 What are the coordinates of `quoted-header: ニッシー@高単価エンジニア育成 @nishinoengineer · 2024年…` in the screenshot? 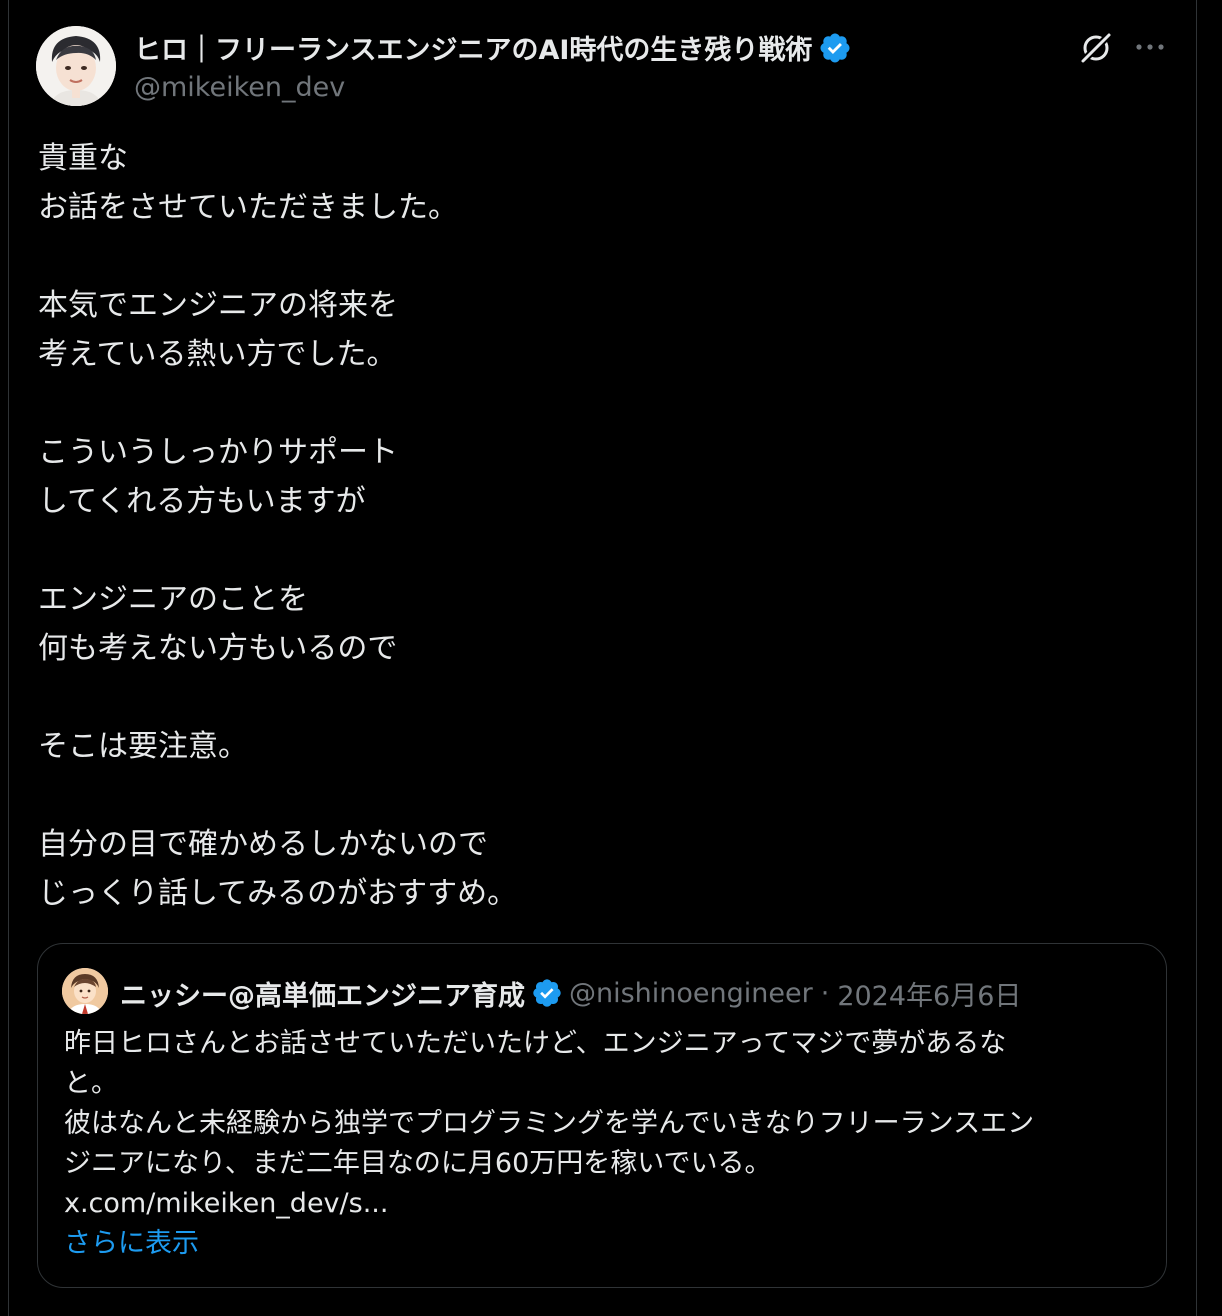 It's located at (570, 993).